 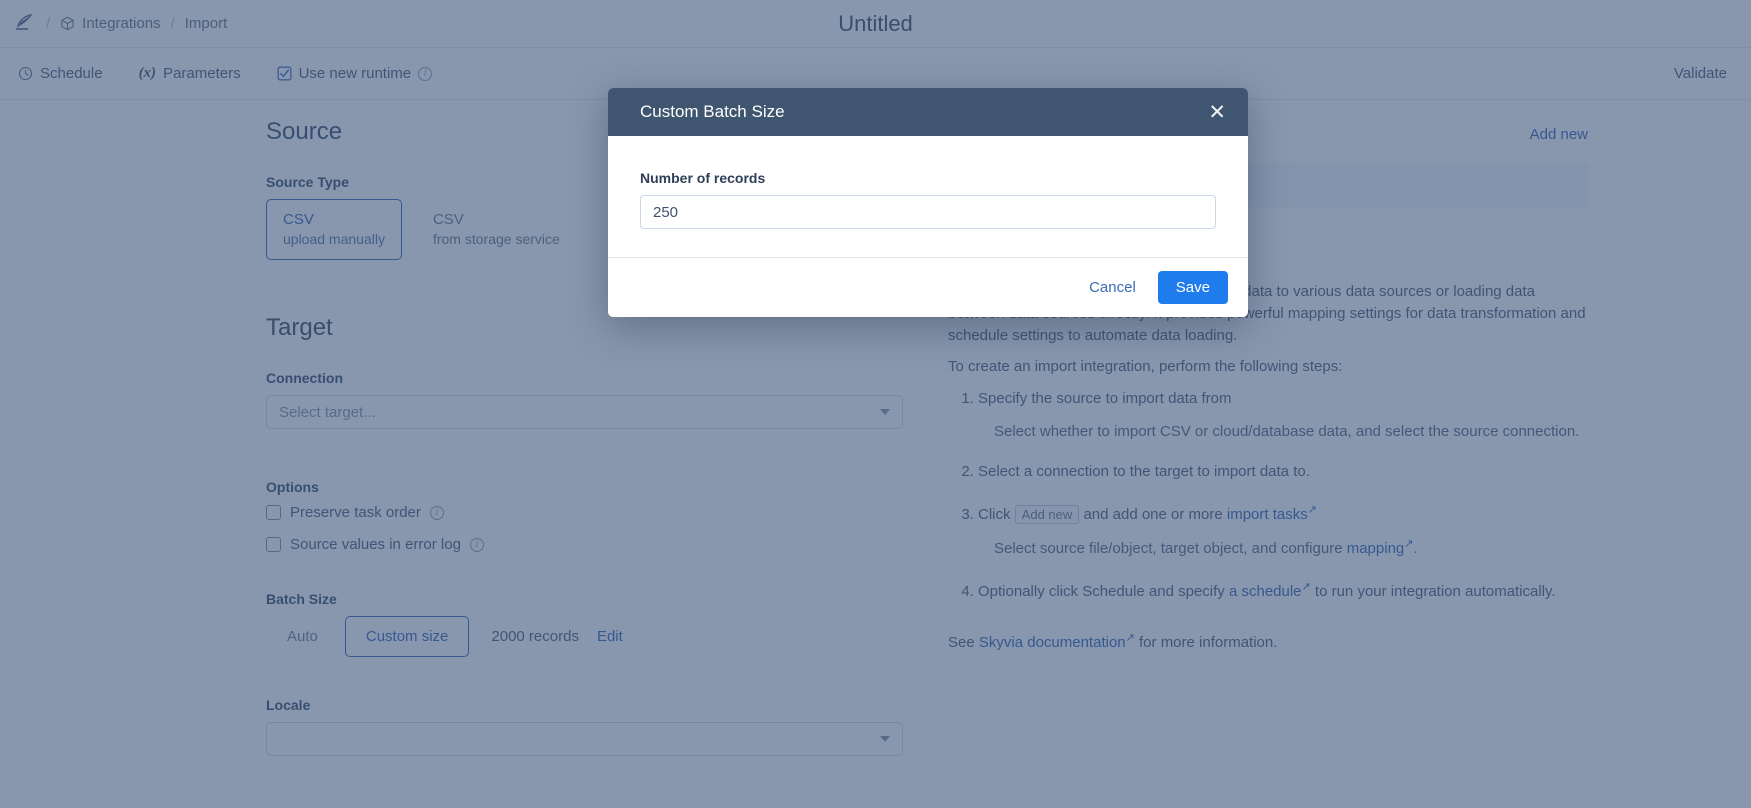 What do you see at coordinates (1217, 112) in the screenshot?
I see `close-icon: ✕` at bounding box center [1217, 112].